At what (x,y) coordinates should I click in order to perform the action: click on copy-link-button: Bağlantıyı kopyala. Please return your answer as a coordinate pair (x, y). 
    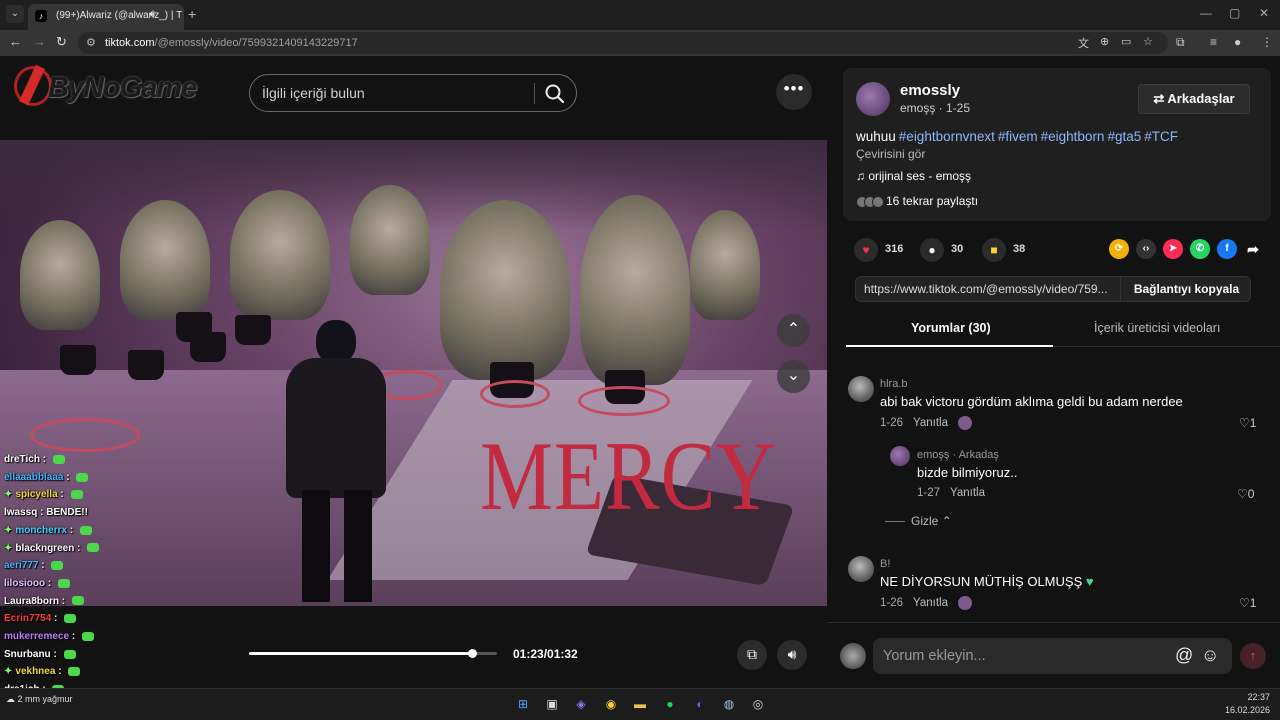
    Looking at the image, I should click on (1186, 289).